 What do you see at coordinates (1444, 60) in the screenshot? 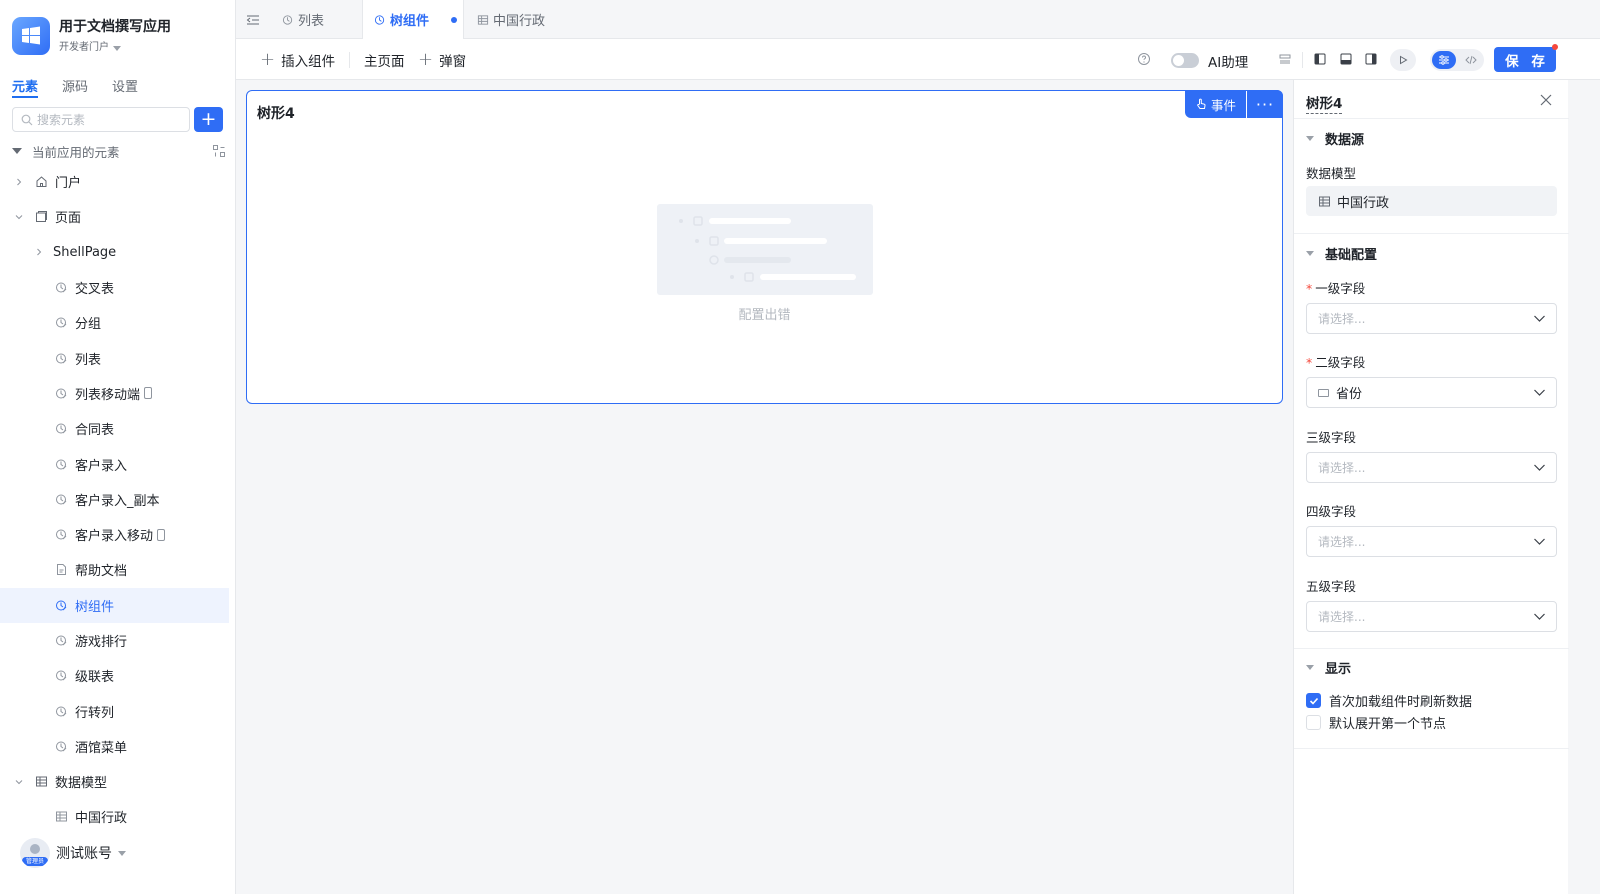
I see `design-mode-button` at bounding box center [1444, 60].